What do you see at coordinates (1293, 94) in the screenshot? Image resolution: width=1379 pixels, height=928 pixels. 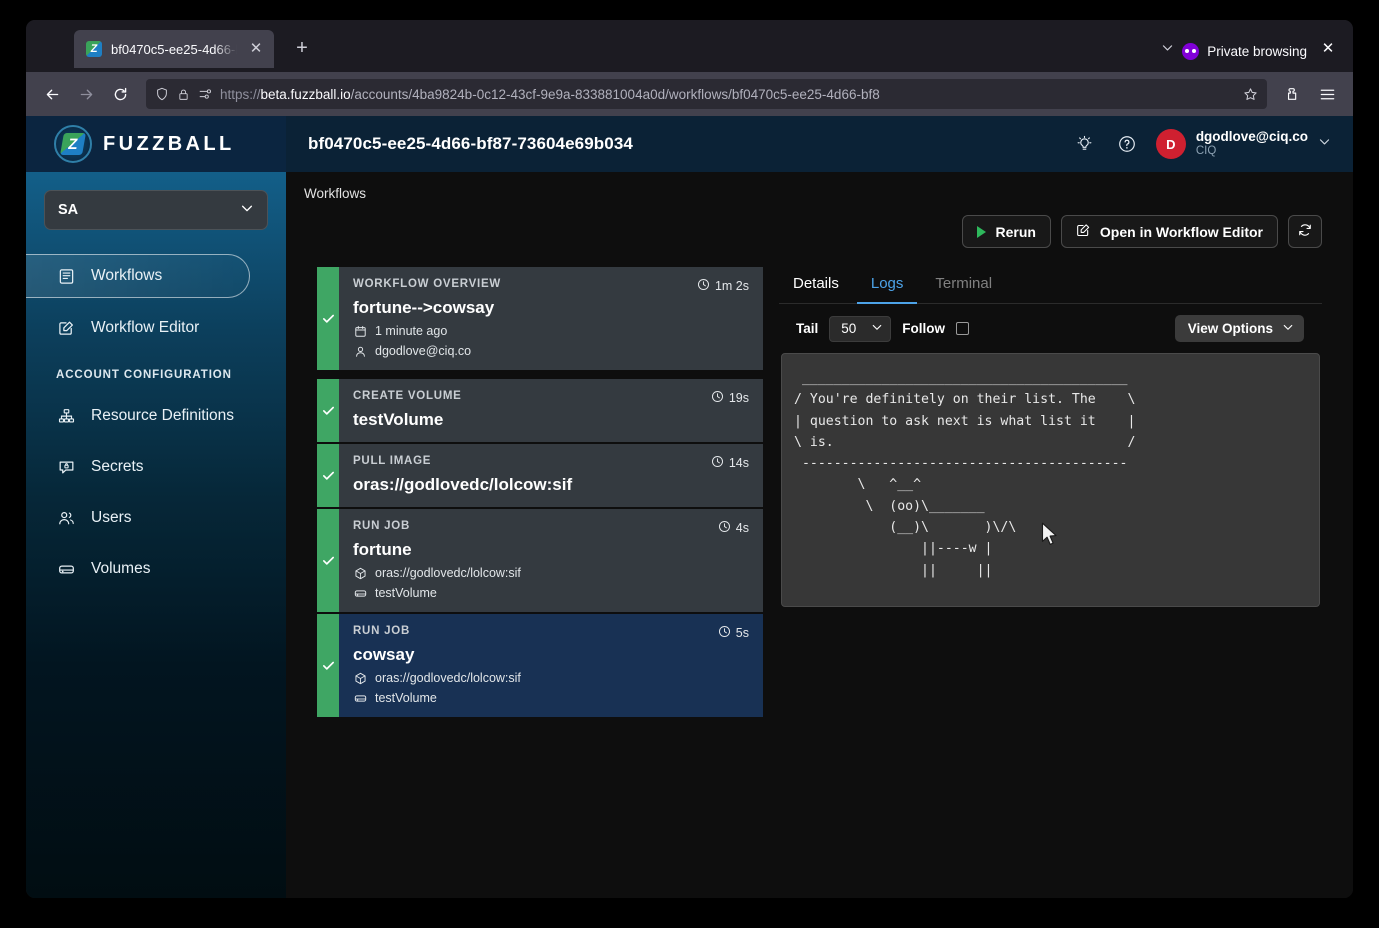 I see `extensions-icon` at bounding box center [1293, 94].